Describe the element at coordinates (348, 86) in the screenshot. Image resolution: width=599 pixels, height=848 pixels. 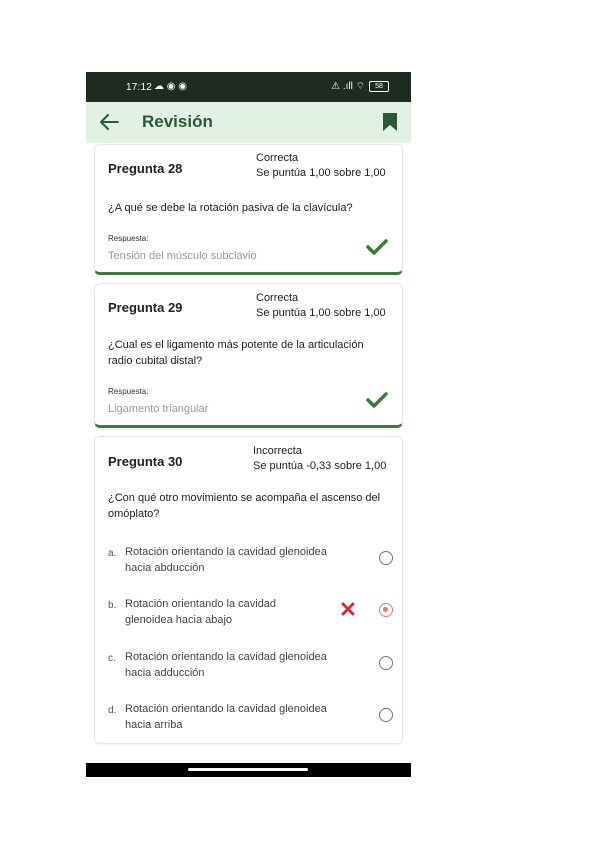
I see `signal-wifi-icon: ⚠ .ıll ⌔` at that location.